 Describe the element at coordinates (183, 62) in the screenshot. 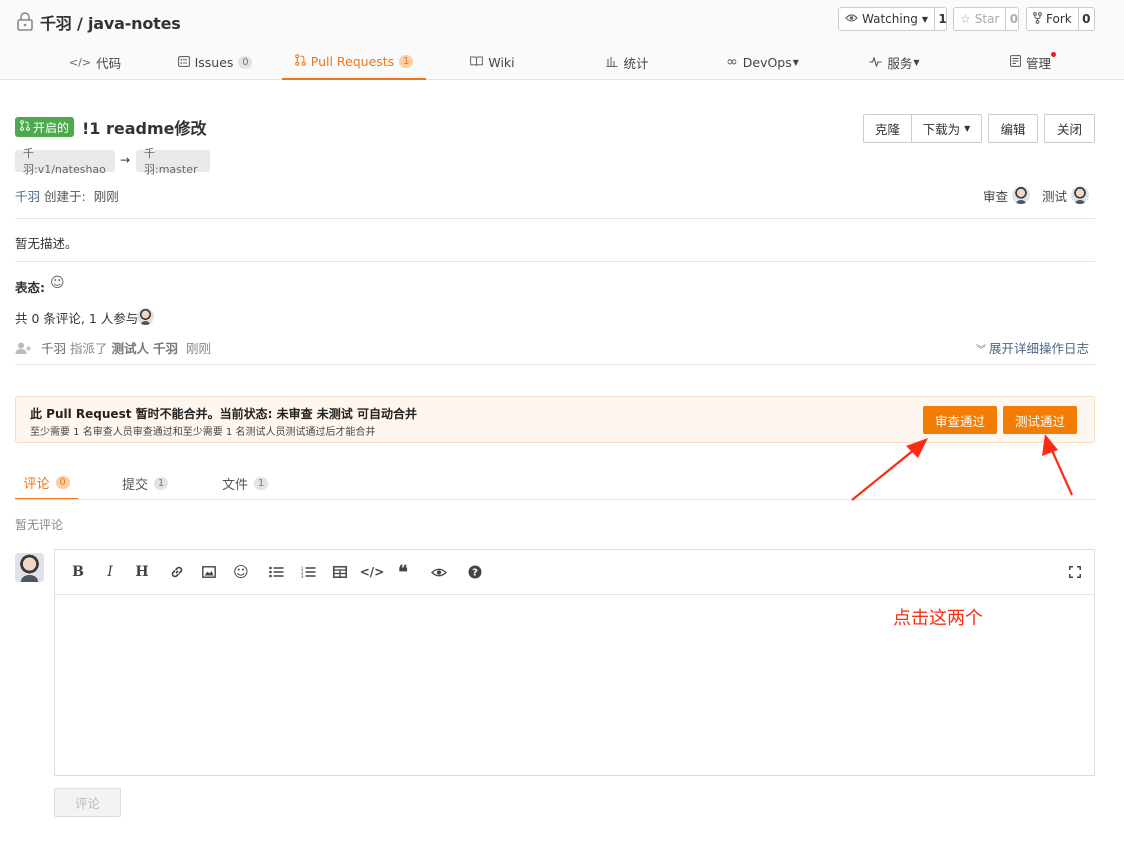

I see `issues-icon` at that location.